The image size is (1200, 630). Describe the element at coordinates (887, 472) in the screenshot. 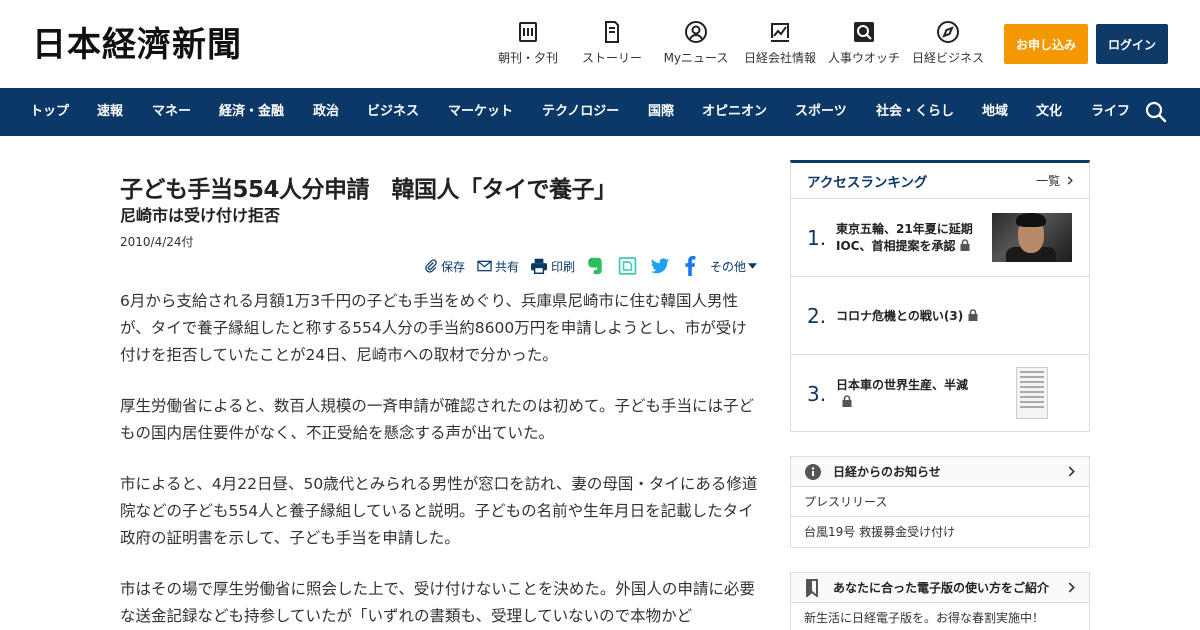

I see `notice-title: 日経からのお知らせ` at that location.